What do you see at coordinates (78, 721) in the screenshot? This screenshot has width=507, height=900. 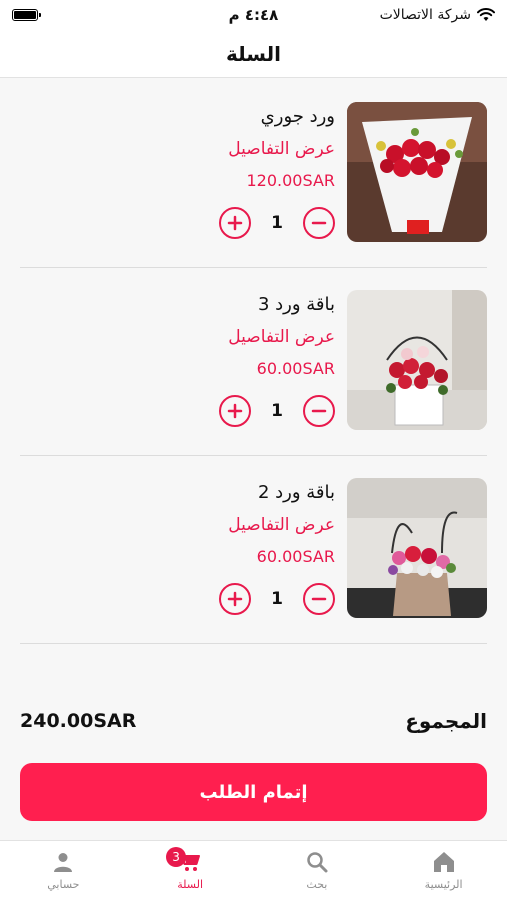 I see `total-value: 240.00SAR` at bounding box center [78, 721].